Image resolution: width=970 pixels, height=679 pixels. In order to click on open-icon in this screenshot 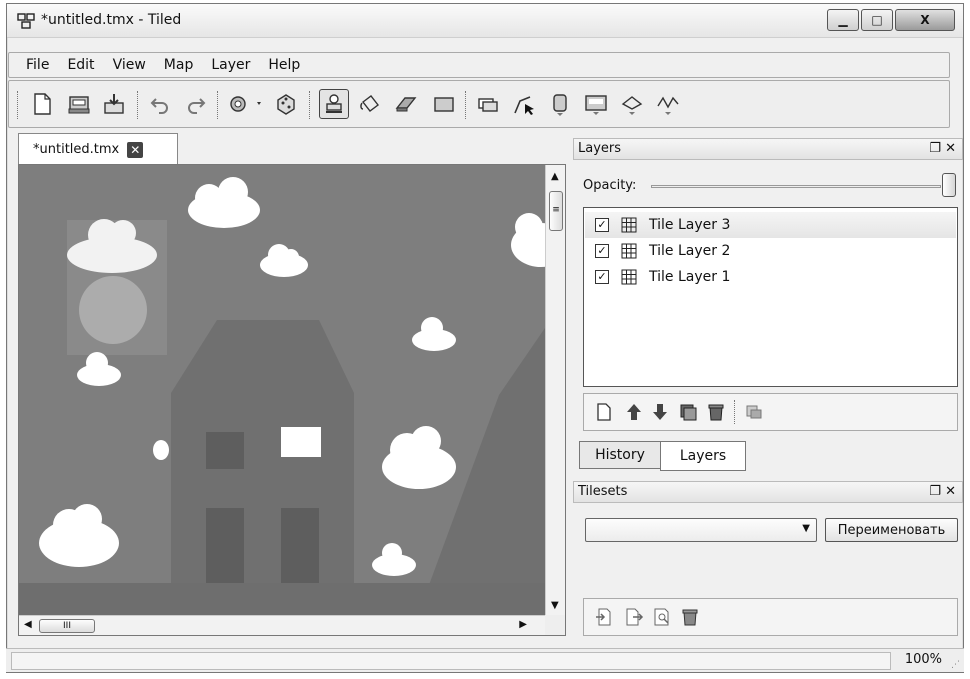, I will do `click(79, 104)`.